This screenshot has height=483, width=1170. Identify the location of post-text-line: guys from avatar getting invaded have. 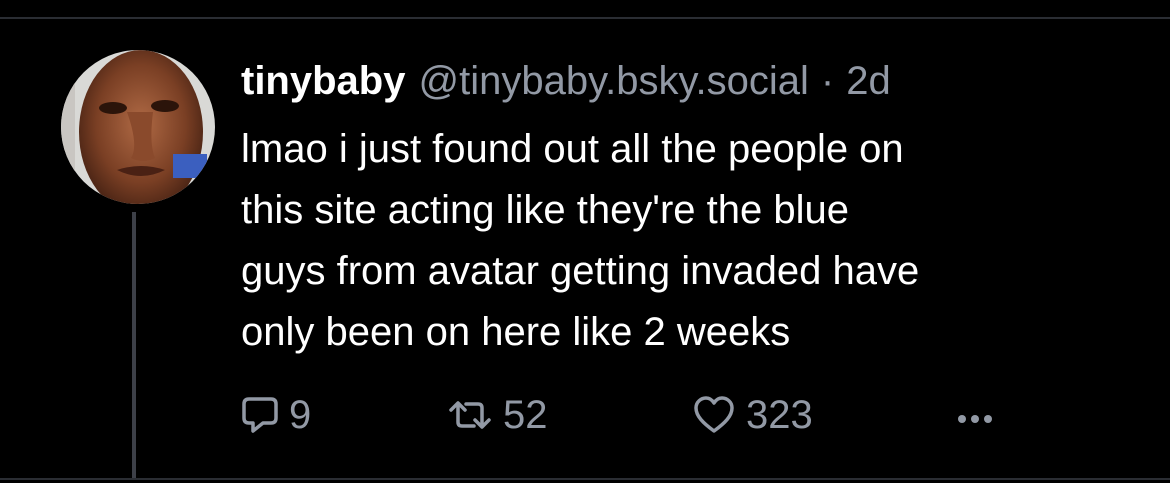
(580, 271).